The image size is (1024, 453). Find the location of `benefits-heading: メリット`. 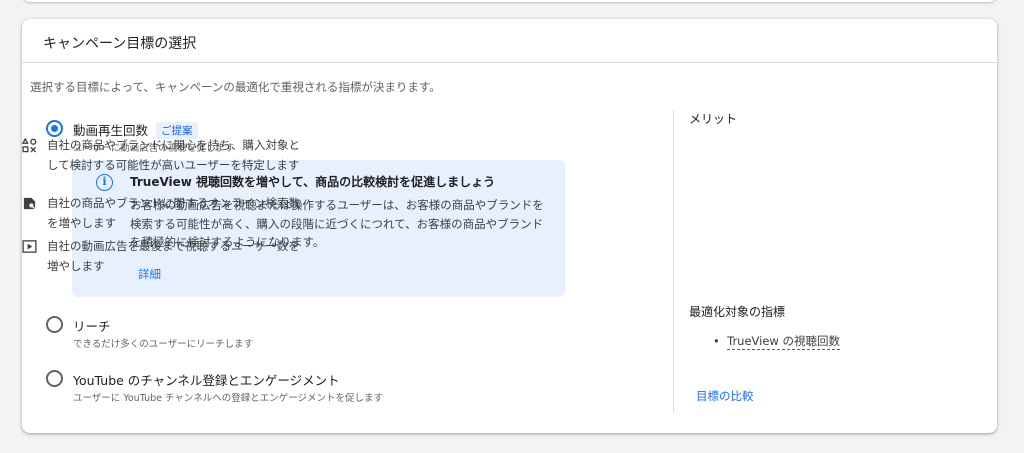

benefits-heading: メリット is located at coordinates (713, 119).